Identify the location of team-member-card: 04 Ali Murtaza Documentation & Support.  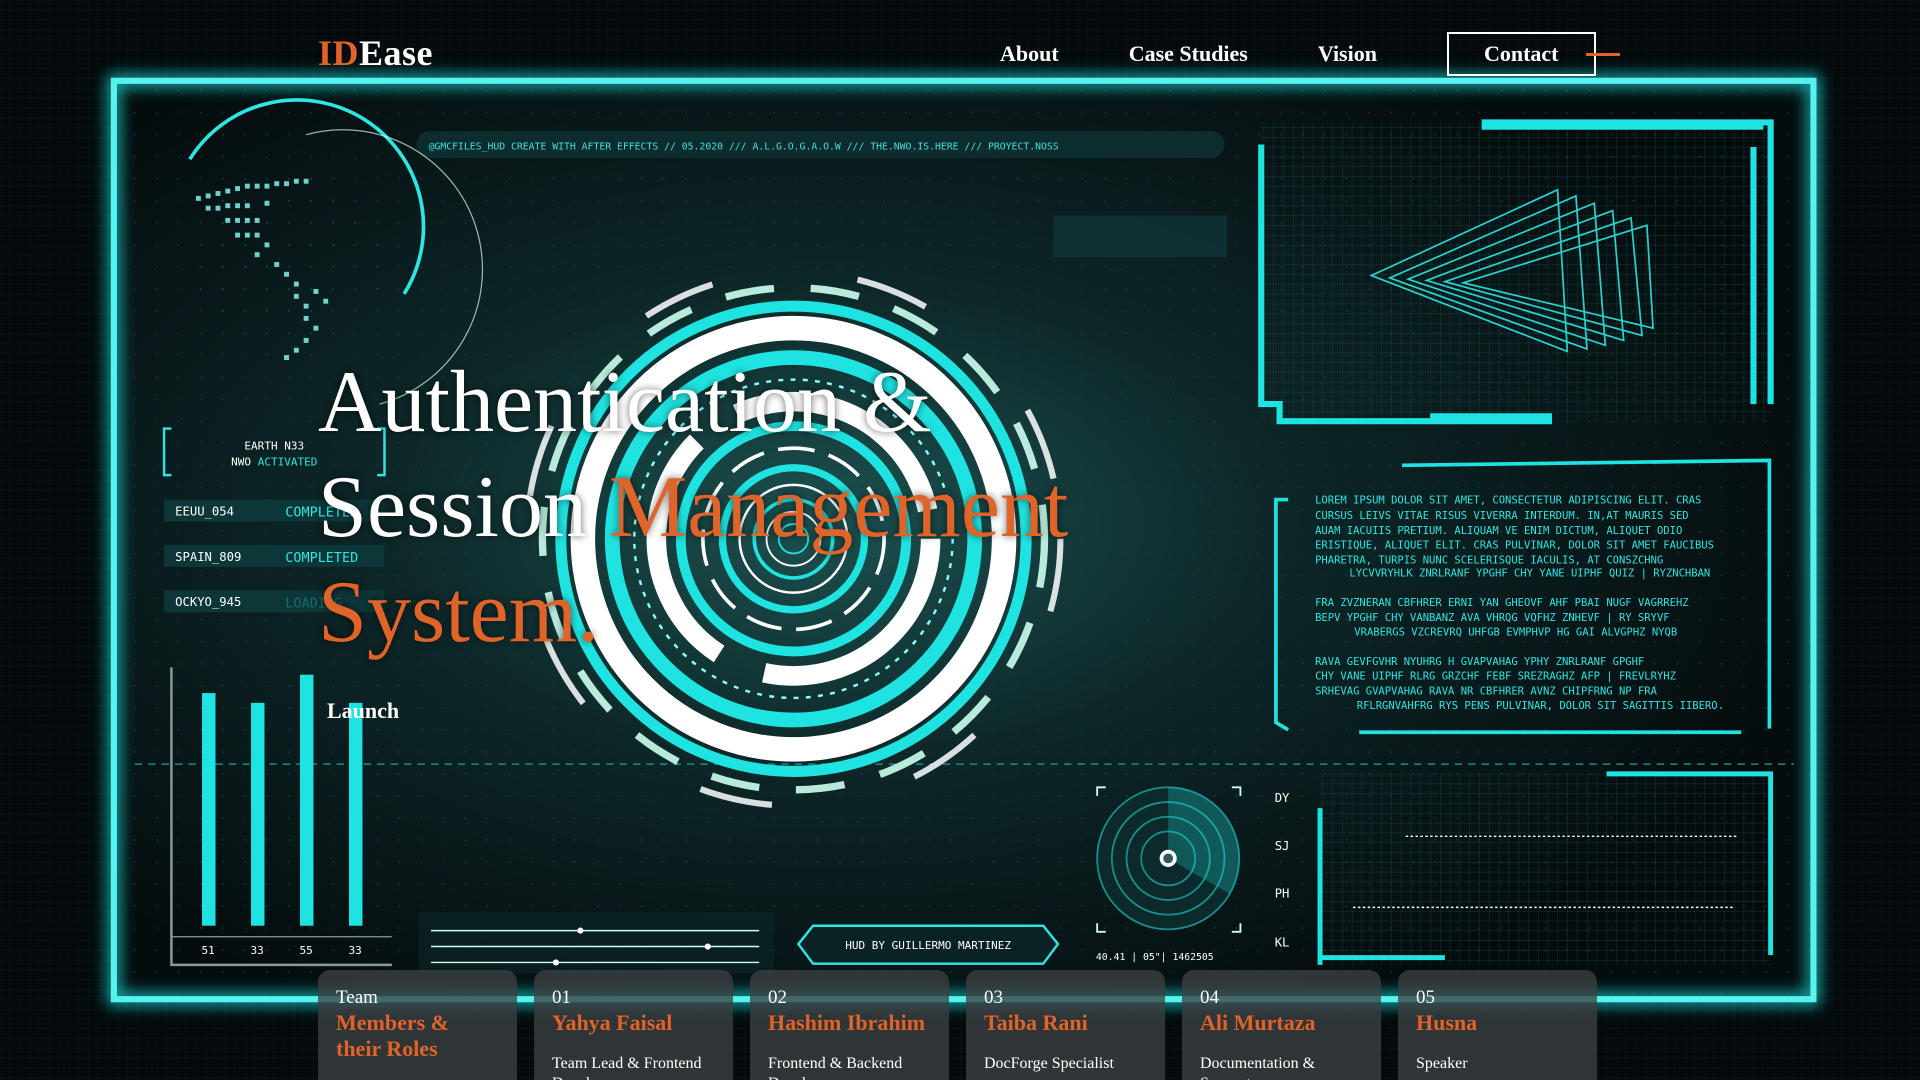
(1281, 1025).